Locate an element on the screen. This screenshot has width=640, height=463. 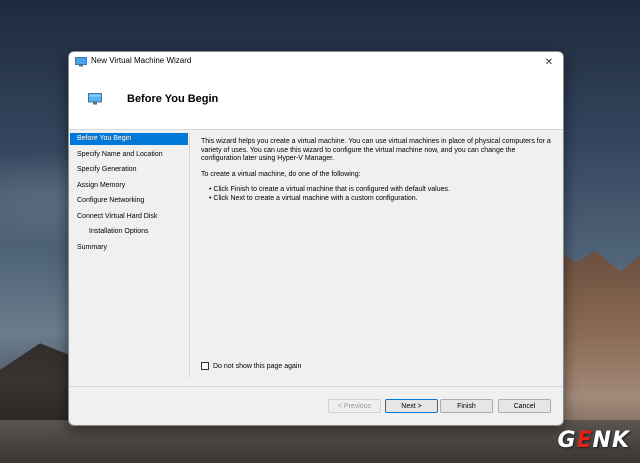
nav-item-configure-networking: Configure Networking is located at coordinates (129, 201).